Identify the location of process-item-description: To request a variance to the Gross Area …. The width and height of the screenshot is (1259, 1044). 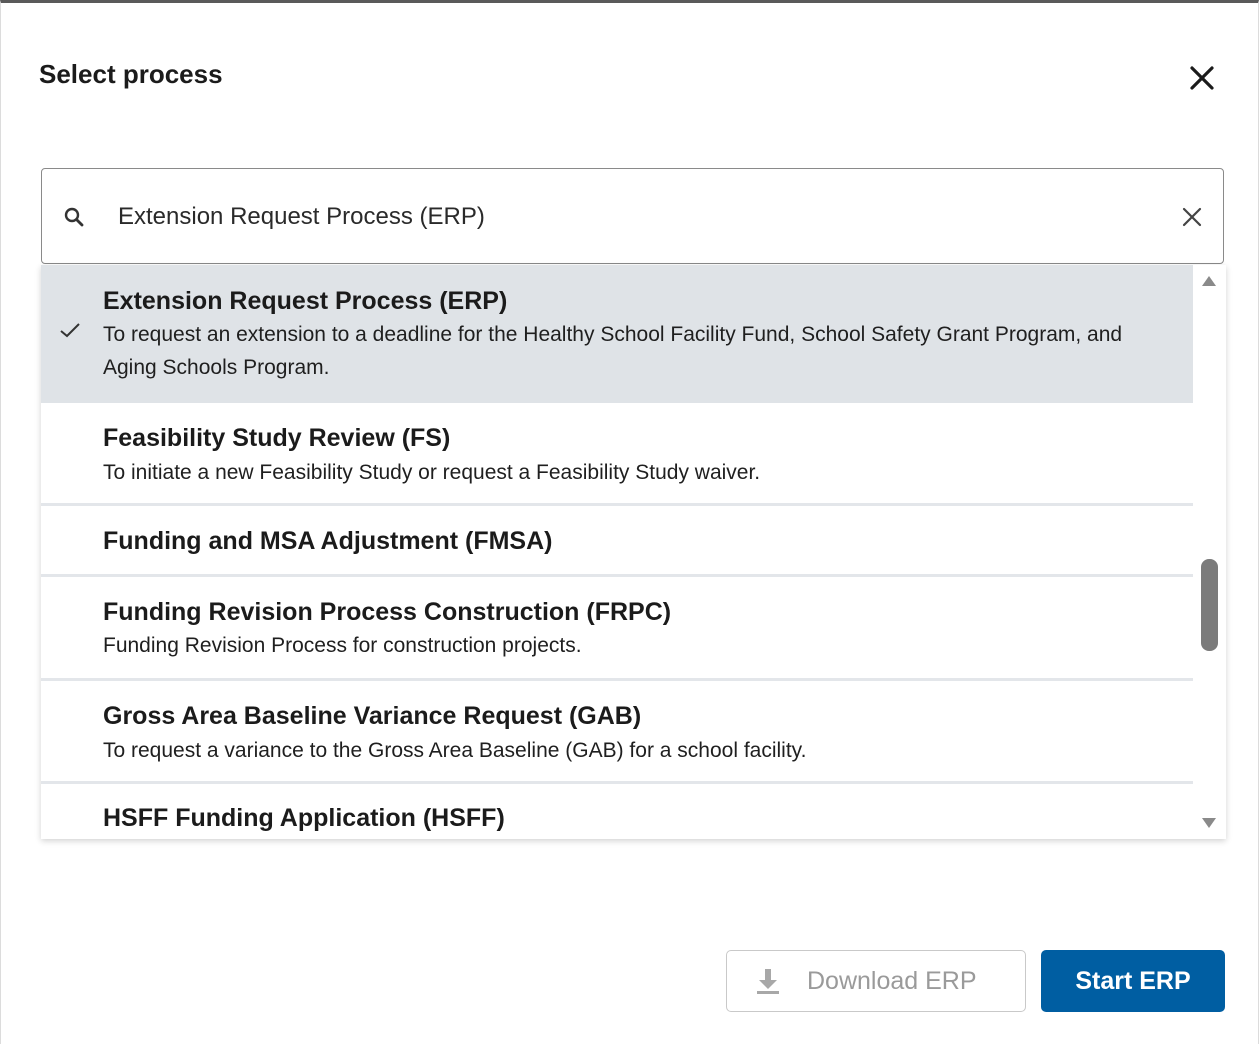
(455, 750).